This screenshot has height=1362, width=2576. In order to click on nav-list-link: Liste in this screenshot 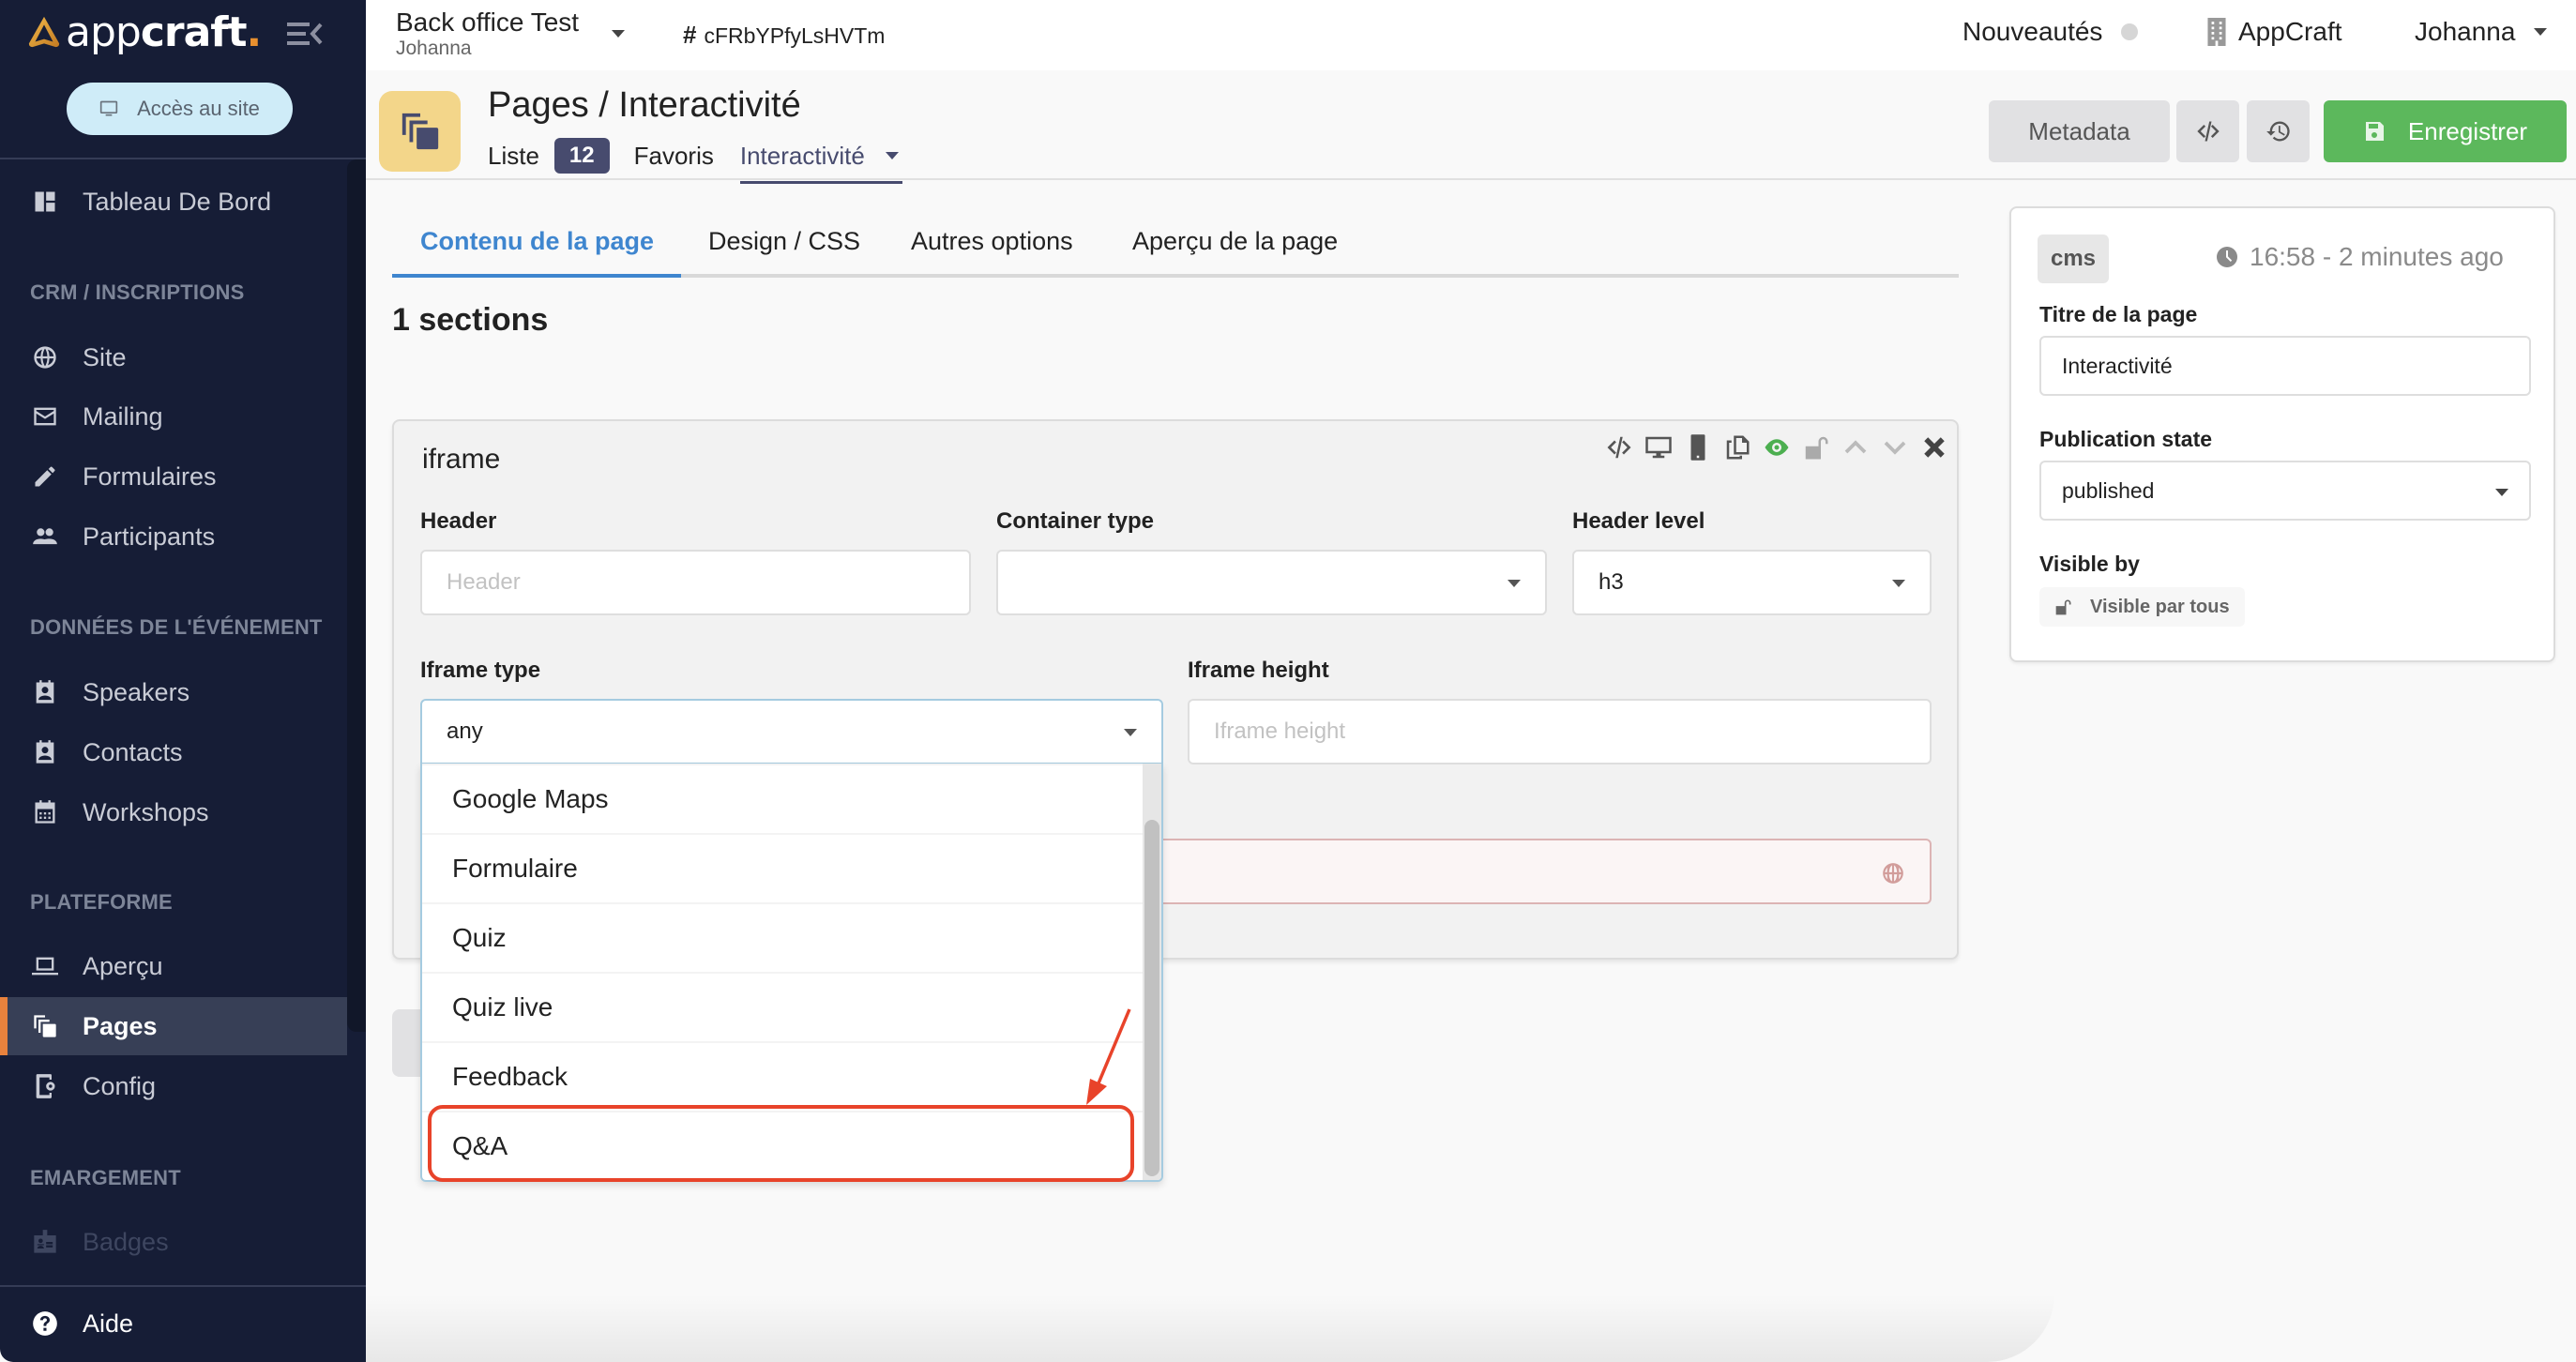, I will do `click(513, 156)`.